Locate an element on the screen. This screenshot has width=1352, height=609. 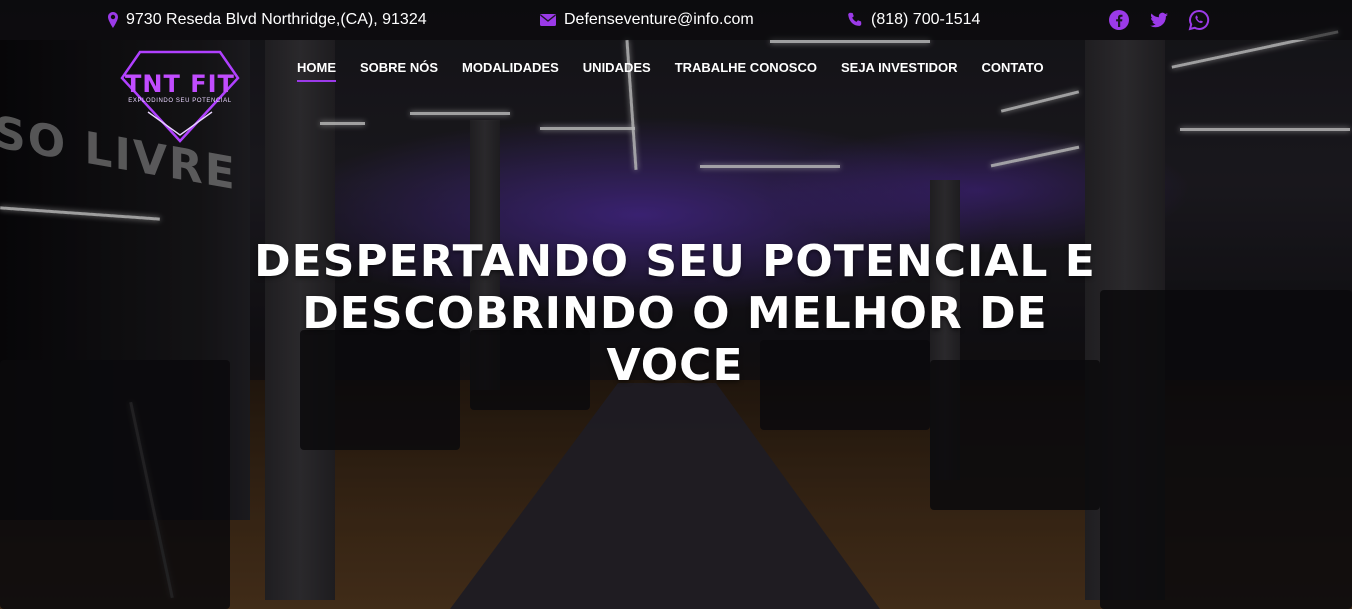
envelope-icon is located at coordinates (548, 20).